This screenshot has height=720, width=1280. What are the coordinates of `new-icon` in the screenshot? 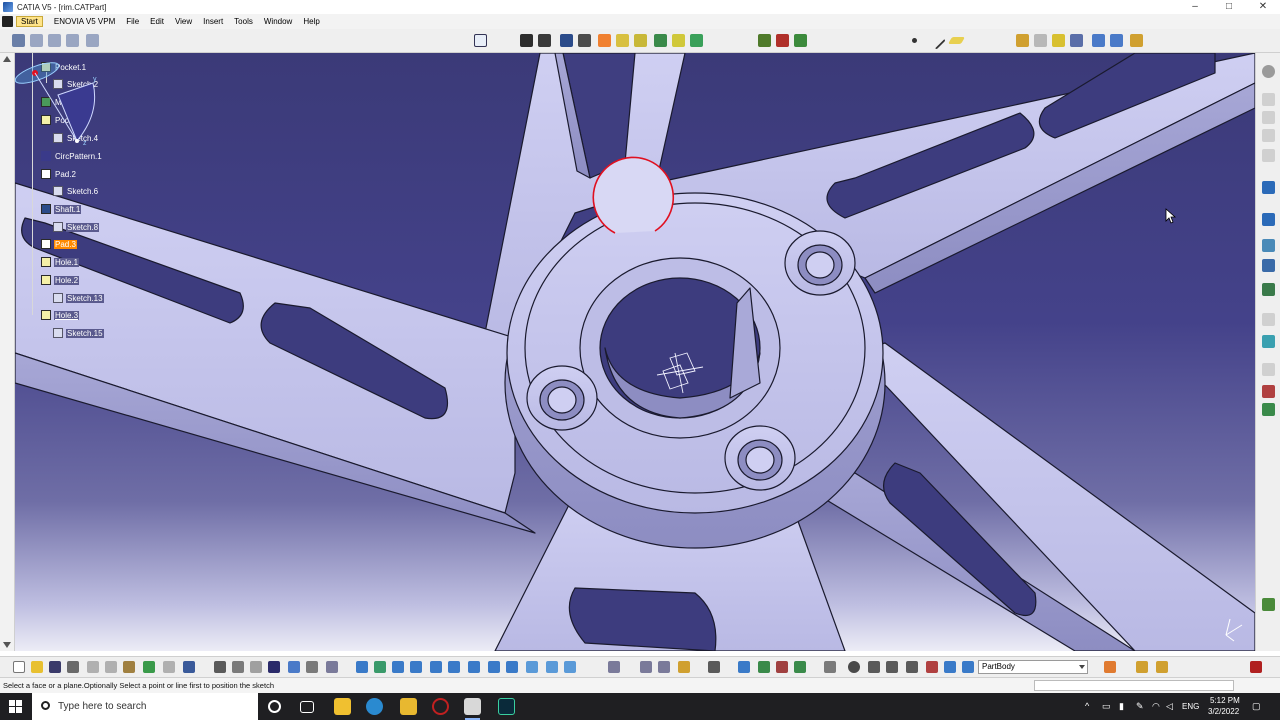 It's located at (19, 667).